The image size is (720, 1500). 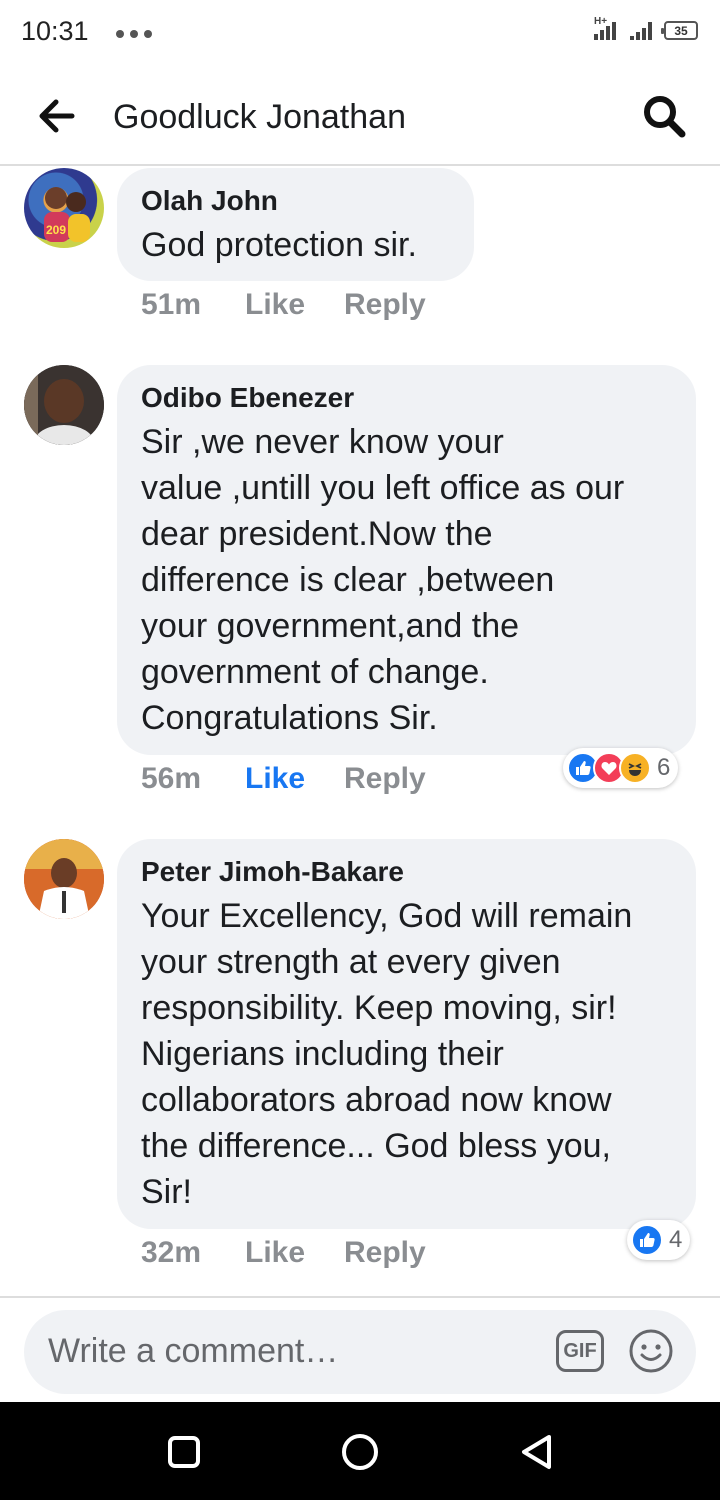 What do you see at coordinates (56, 116) in the screenshot?
I see `back-arrow-icon` at bounding box center [56, 116].